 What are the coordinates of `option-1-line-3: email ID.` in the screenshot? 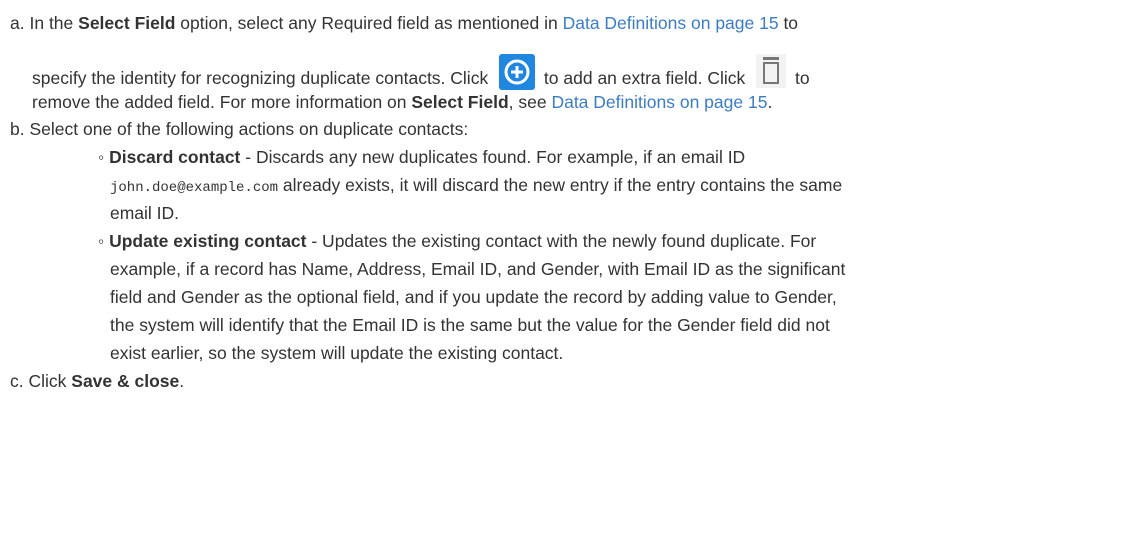 It's located at (144, 213).